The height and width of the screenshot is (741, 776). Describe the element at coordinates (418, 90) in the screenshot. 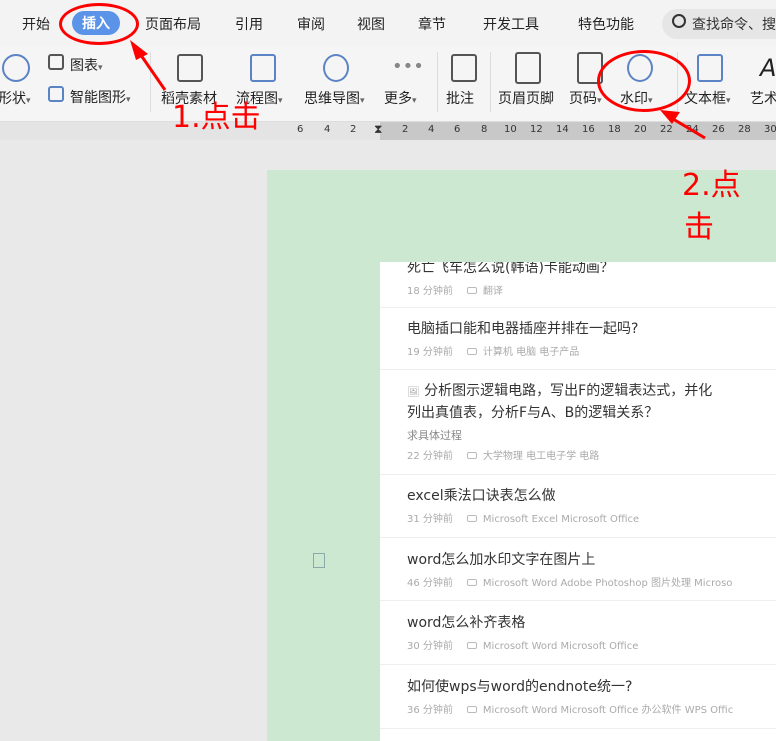

I see `annotation-arrows` at that location.